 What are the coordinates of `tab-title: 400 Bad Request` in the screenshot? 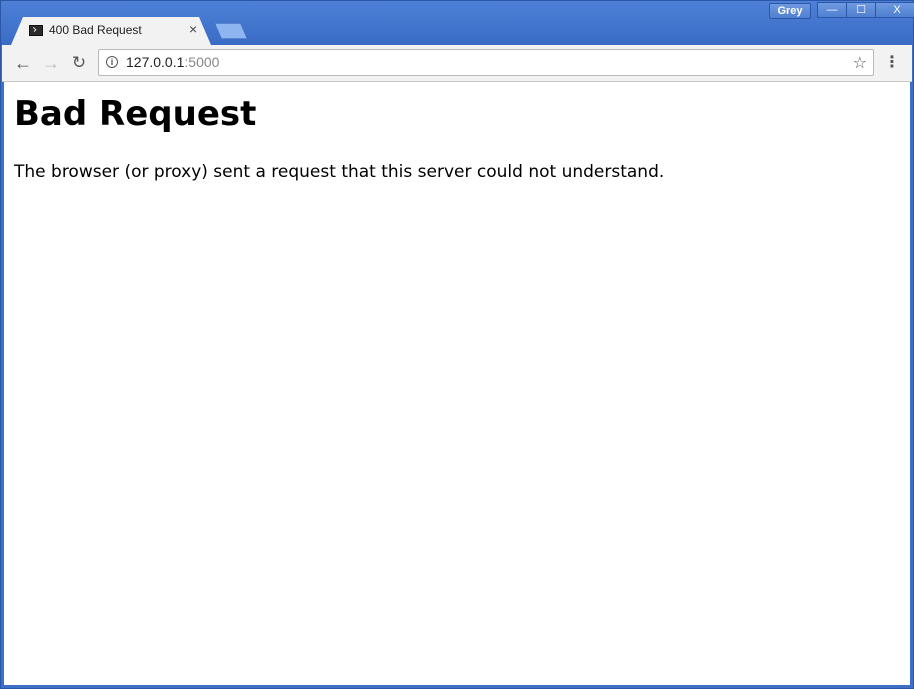 It's located at (95, 30).